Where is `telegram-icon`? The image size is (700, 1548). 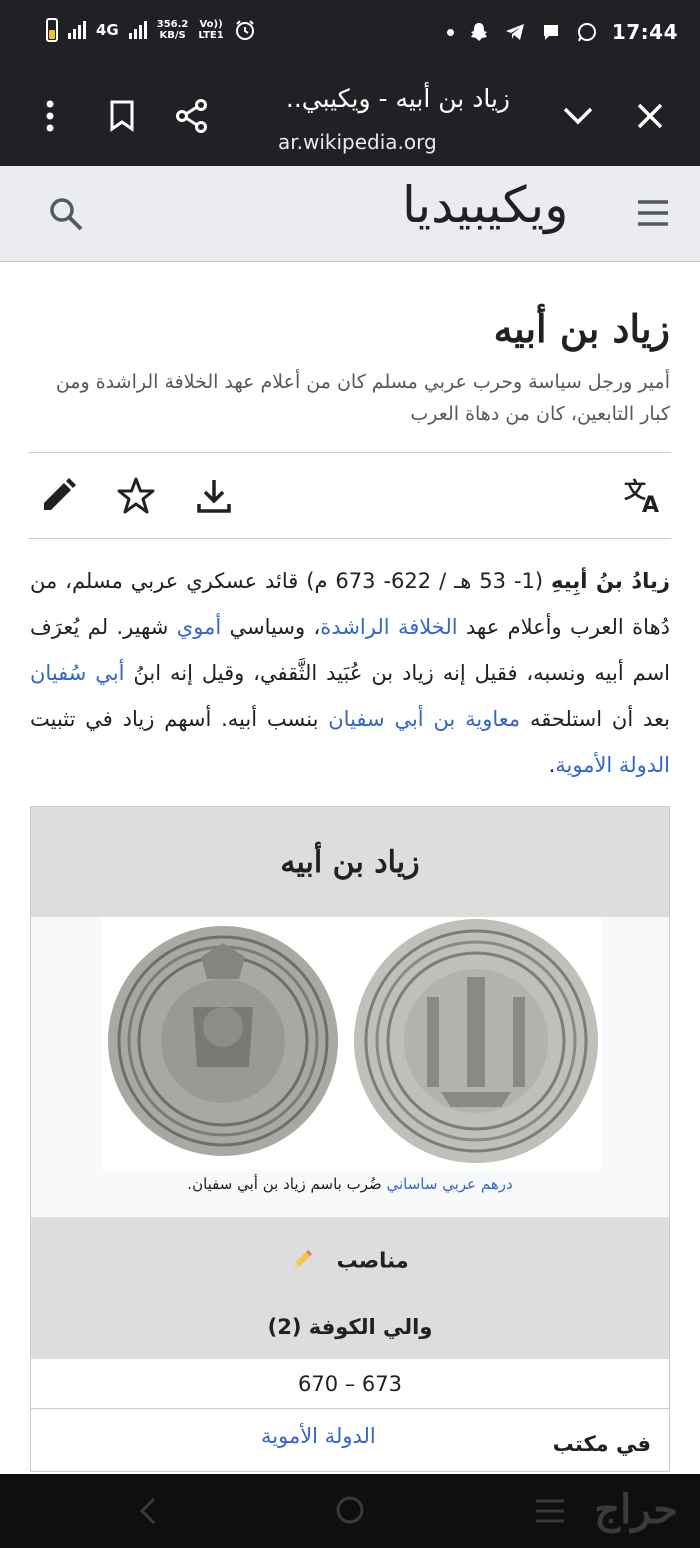
telegram-icon is located at coordinates (514, 32).